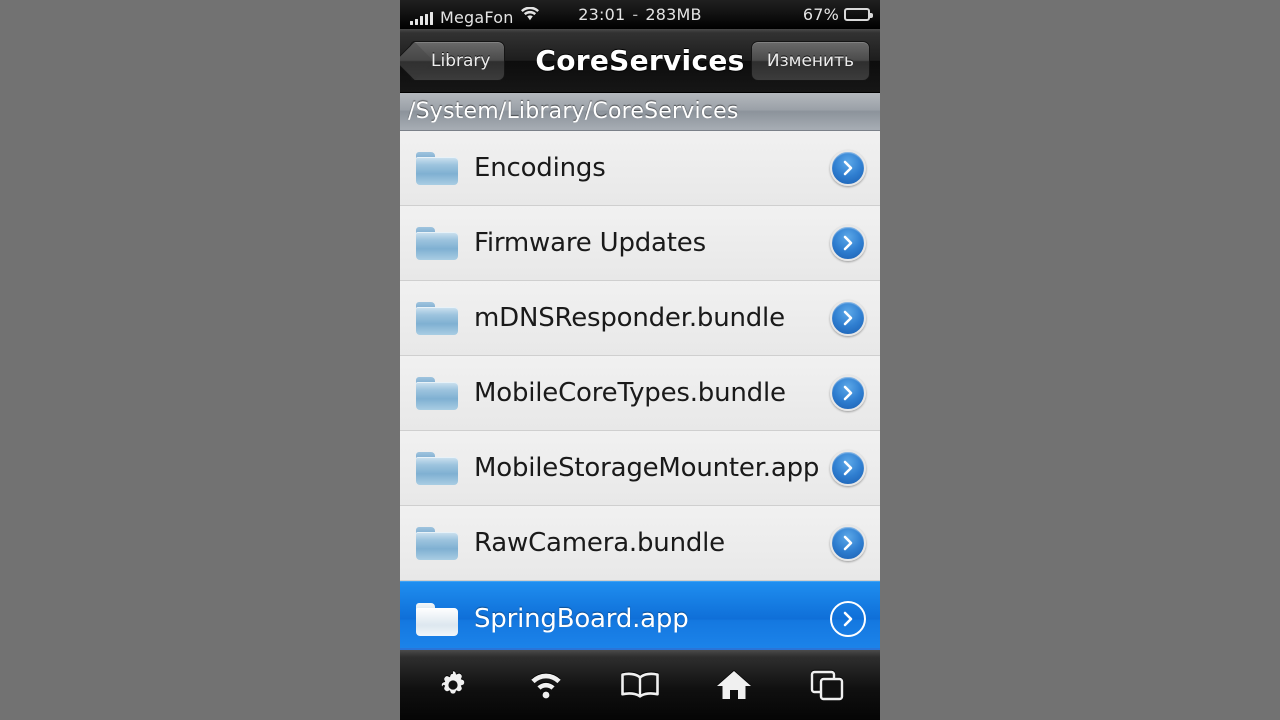 Image resolution: width=1280 pixels, height=720 pixels. I want to click on signal-bars-icon, so click(421, 18).